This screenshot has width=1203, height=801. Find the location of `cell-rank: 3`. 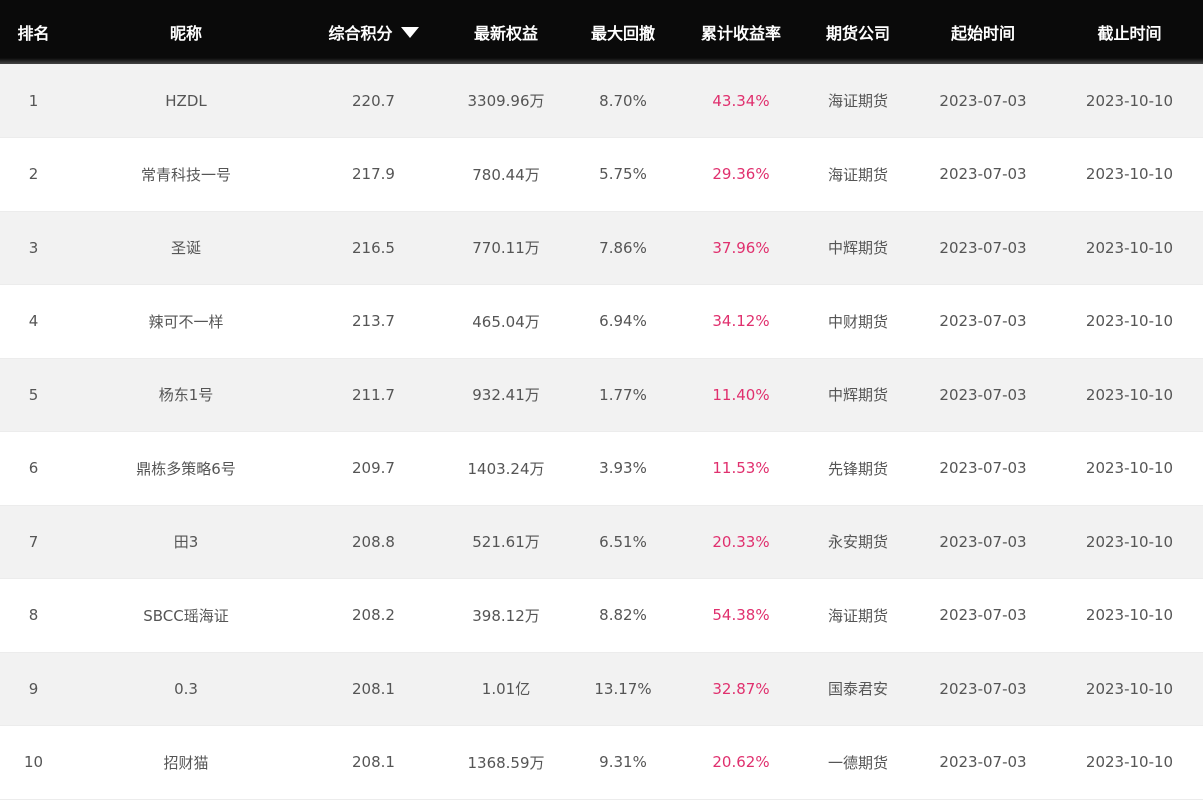

cell-rank: 3 is located at coordinates (33, 247).